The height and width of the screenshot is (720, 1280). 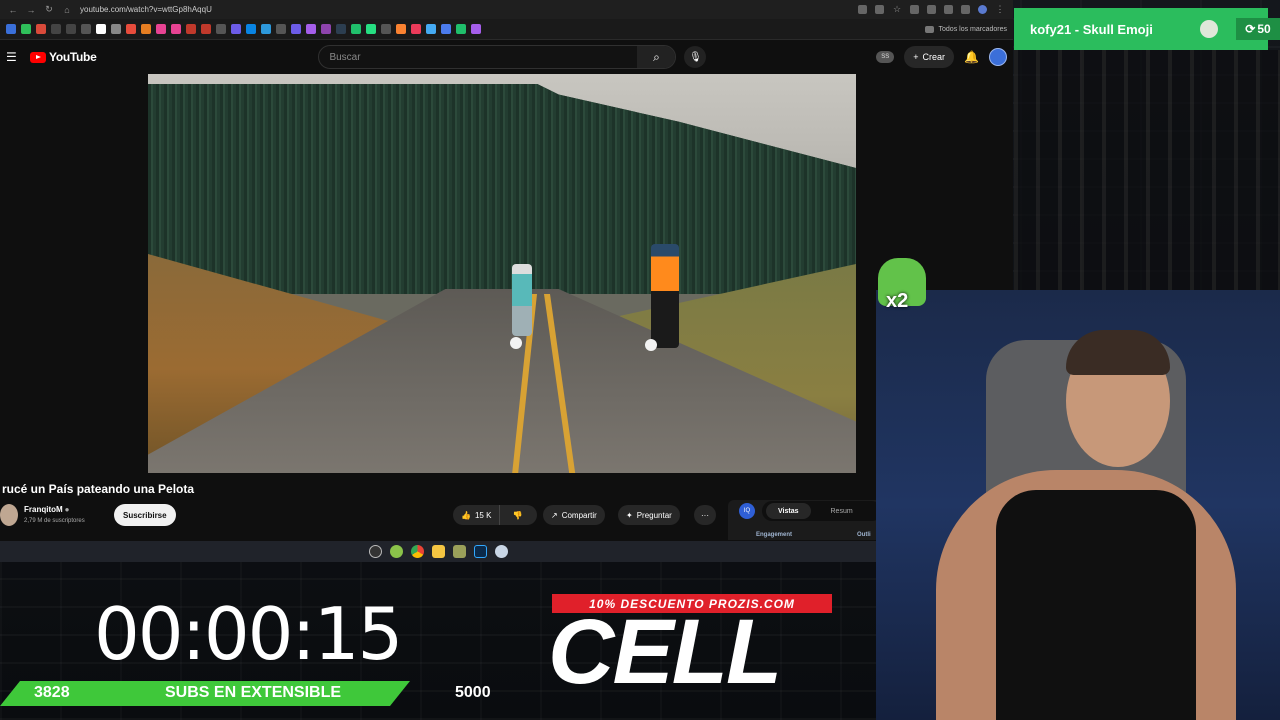 I want to click on redemption-alert: kofy21 - Skull Emoji ⟳ 50, so click(x=1147, y=29).